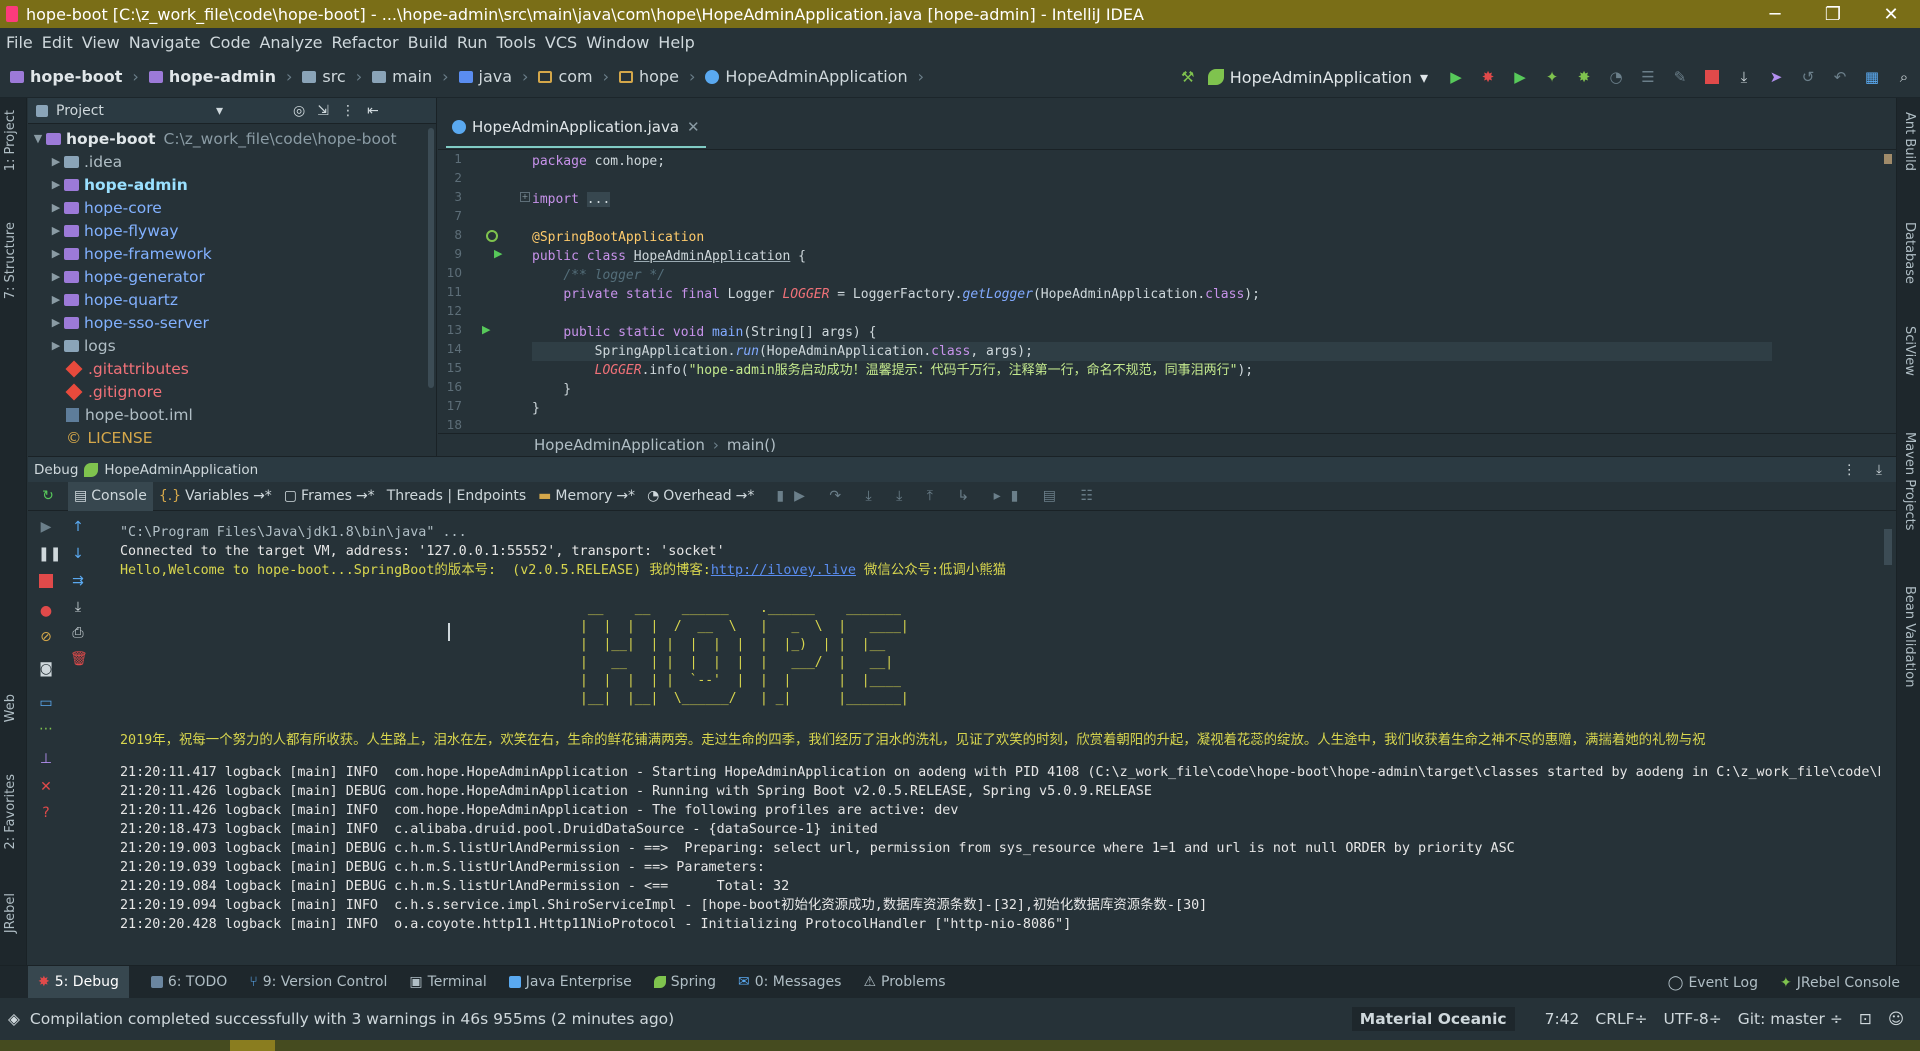 This screenshot has height=1051, width=1920. Describe the element at coordinates (120, 414) in the screenshot. I see `tree-item-iml: hope-boot.iml` at that location.